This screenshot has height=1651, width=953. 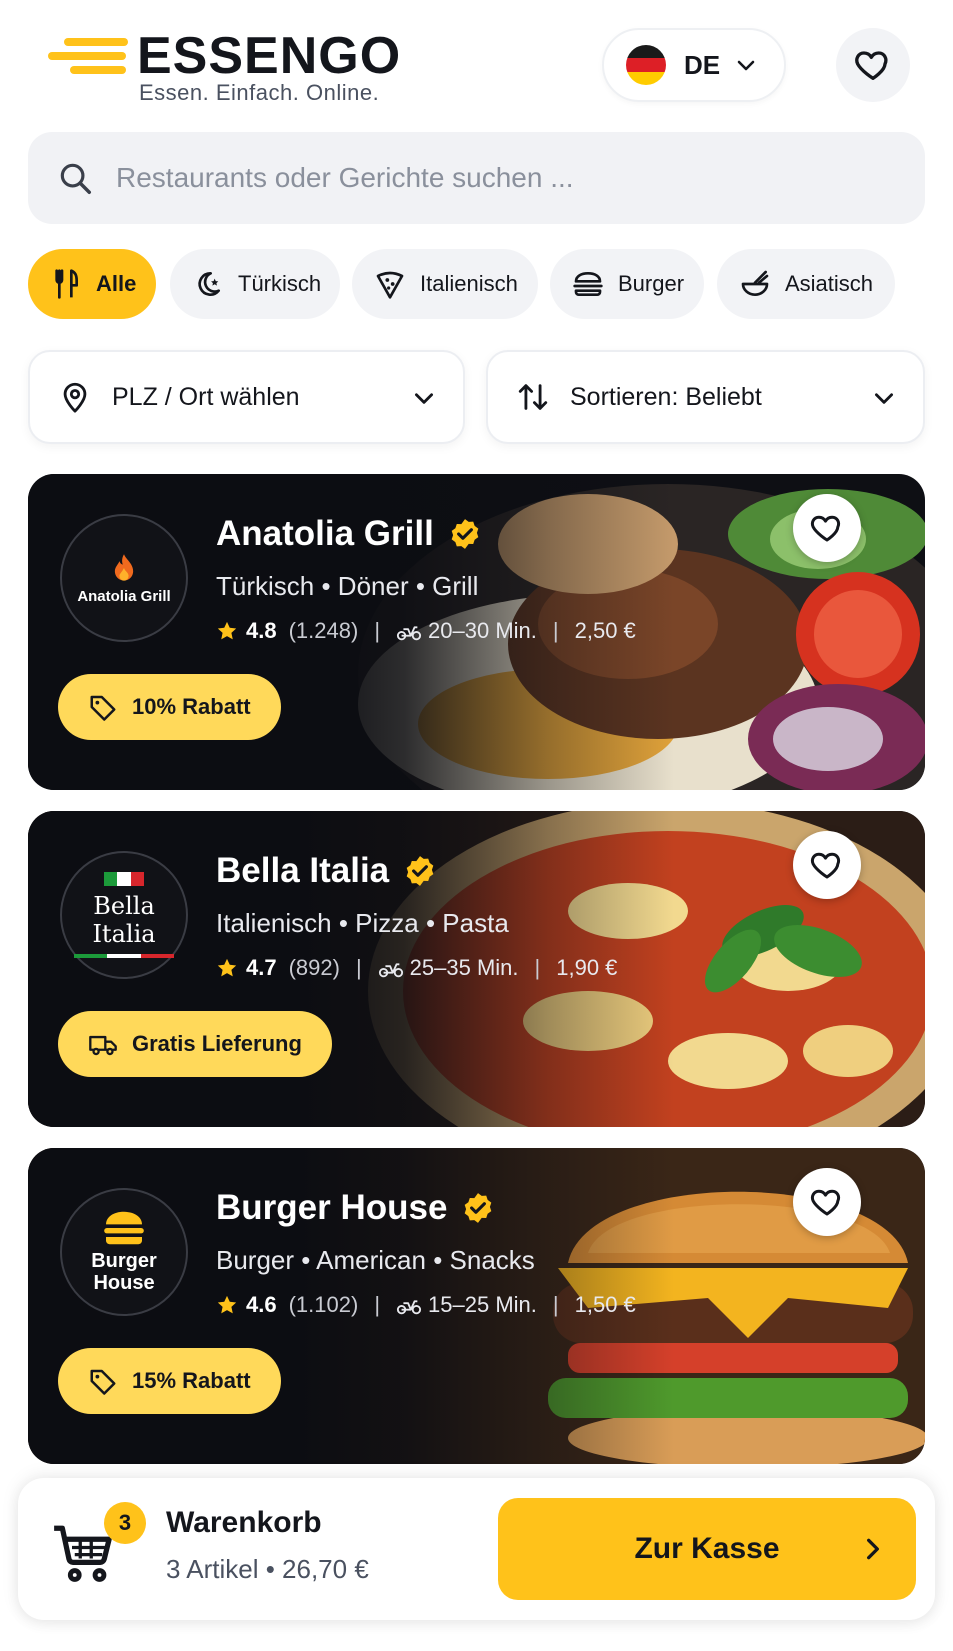 What do you see at coordinates (332, 1207) in the screenshot?
I see `restaurant-name-text: Burger House` at bounding box center [332, 1207].